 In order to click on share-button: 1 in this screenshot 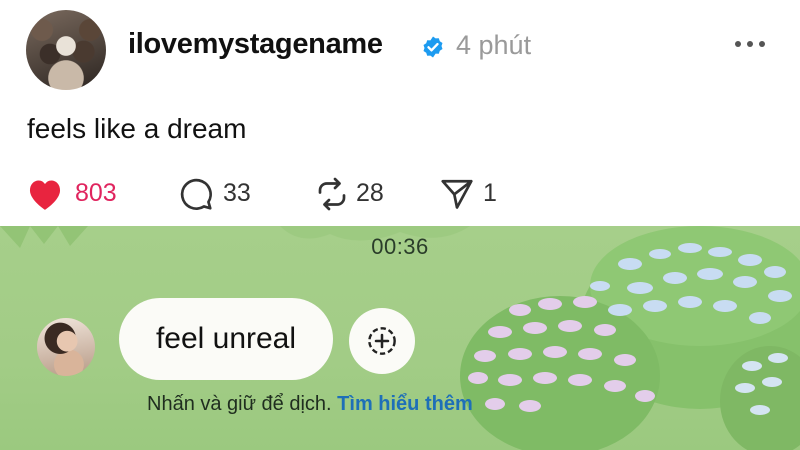, I will do `click(474, 194)`.